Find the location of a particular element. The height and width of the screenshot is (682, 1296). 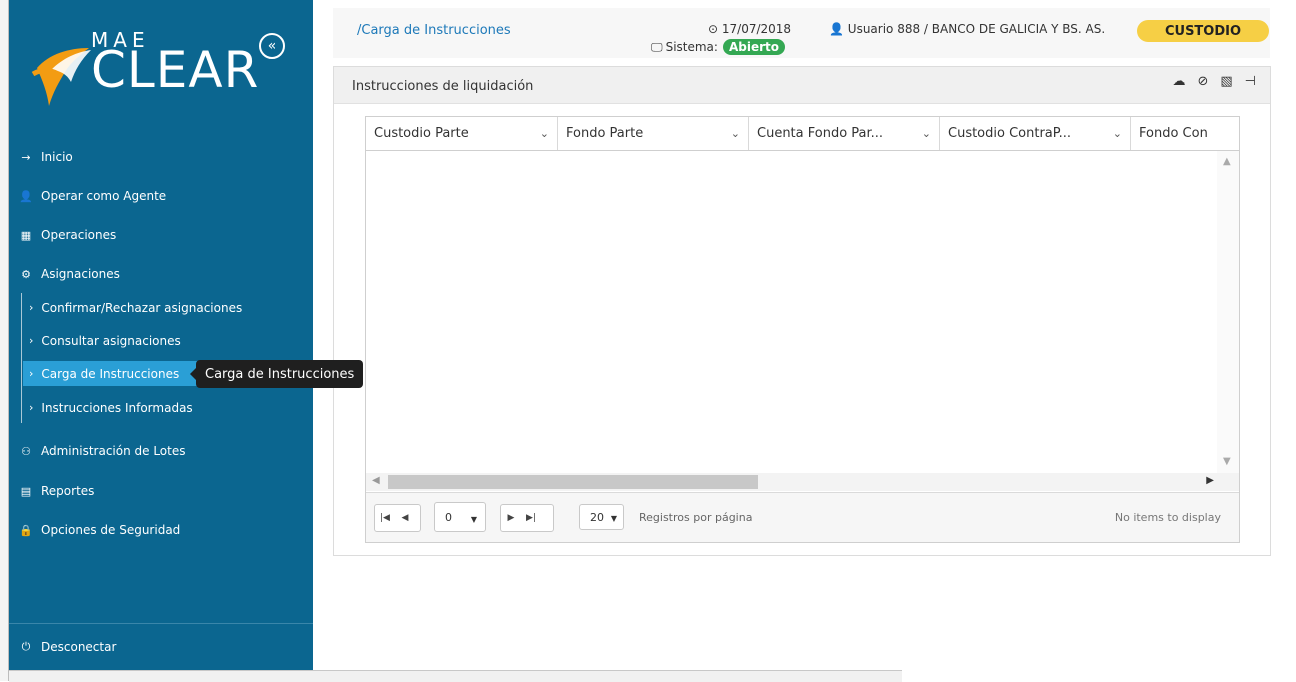

sidebar-item-opciones-de-seguridad: 🔒 Opciones de Seguridad is located at coordinates (161, 530).